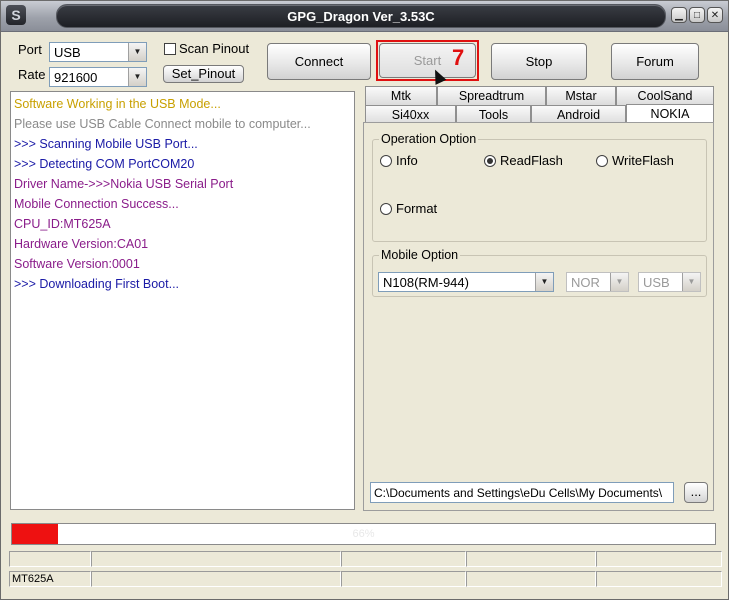 This screenshot has height=600, width=729. I want to click on progress-text: 66%, so click(363, 534).